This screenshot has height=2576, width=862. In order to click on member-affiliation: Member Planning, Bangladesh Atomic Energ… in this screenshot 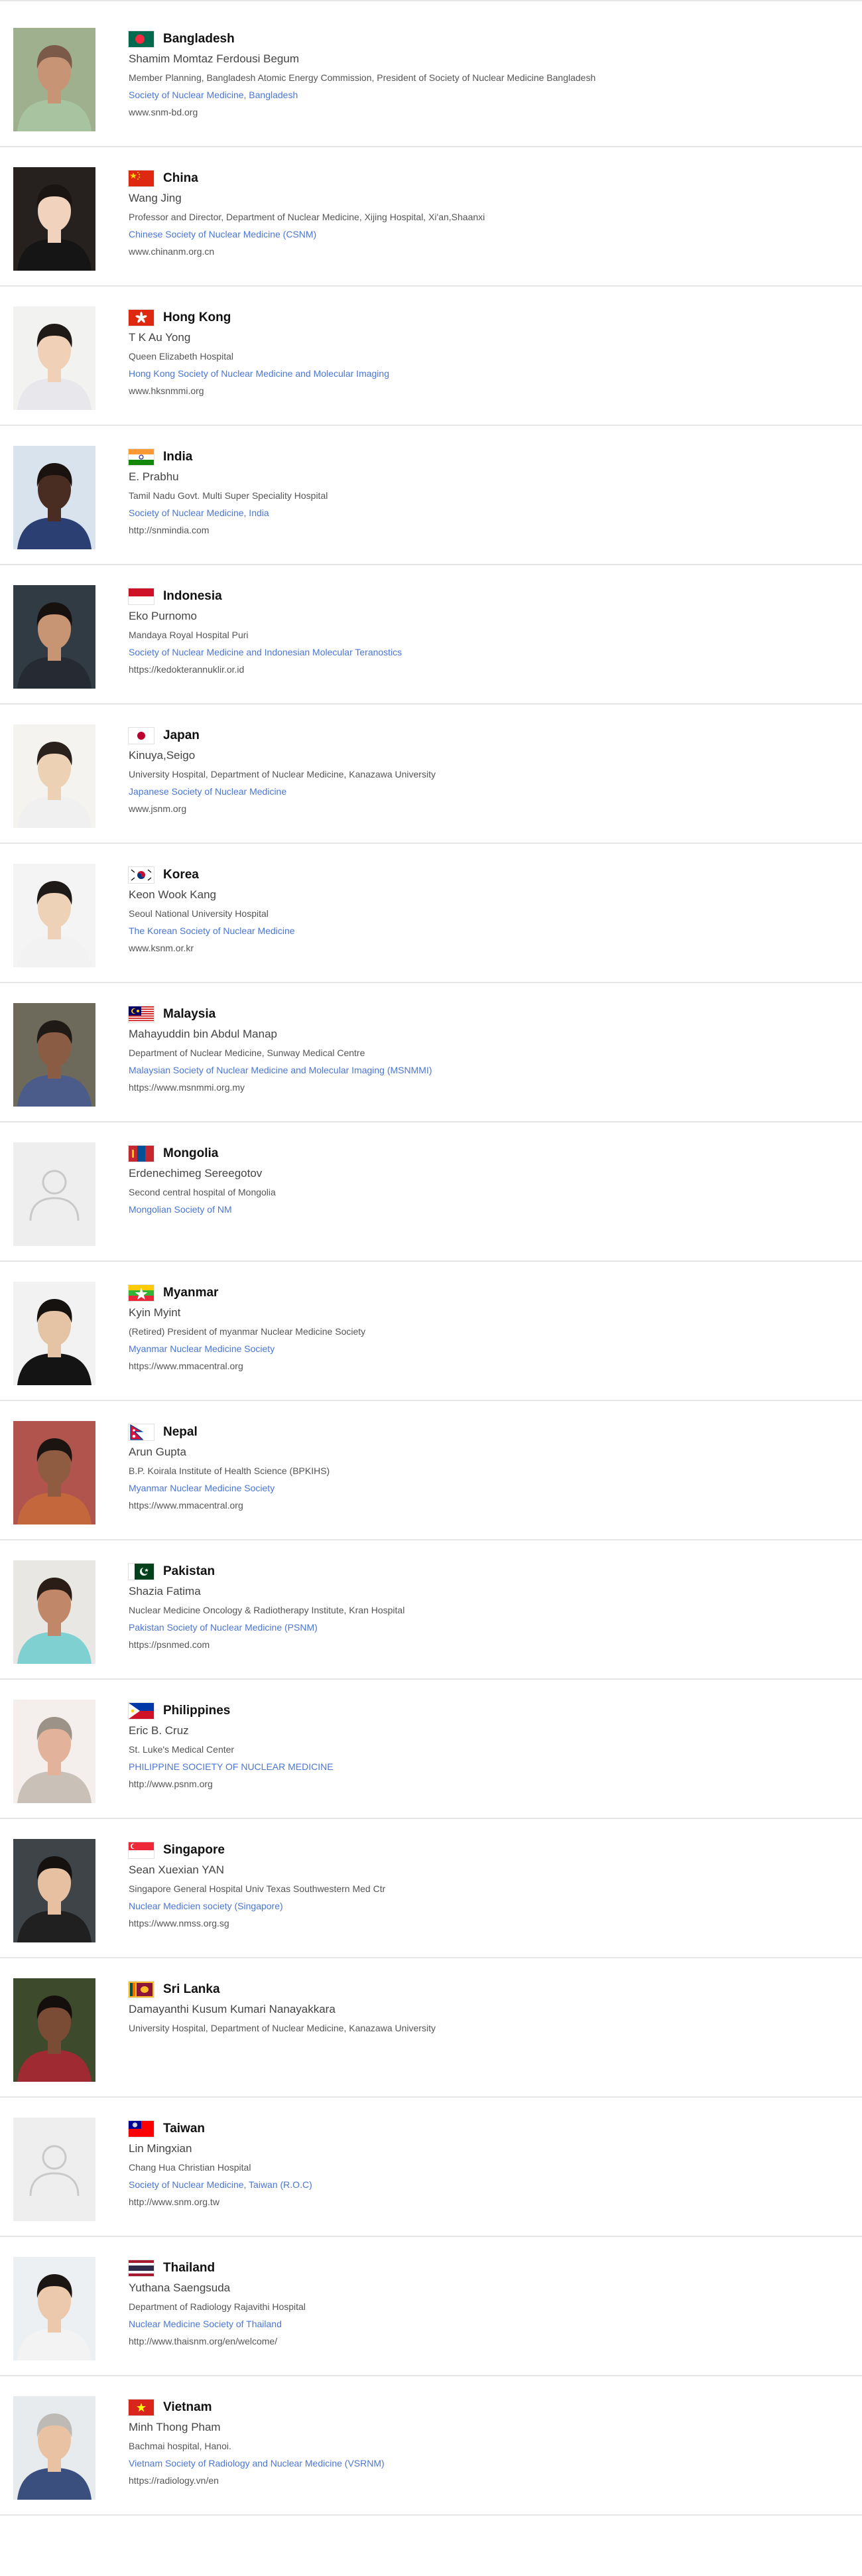, I will do `click(363, 77)`.